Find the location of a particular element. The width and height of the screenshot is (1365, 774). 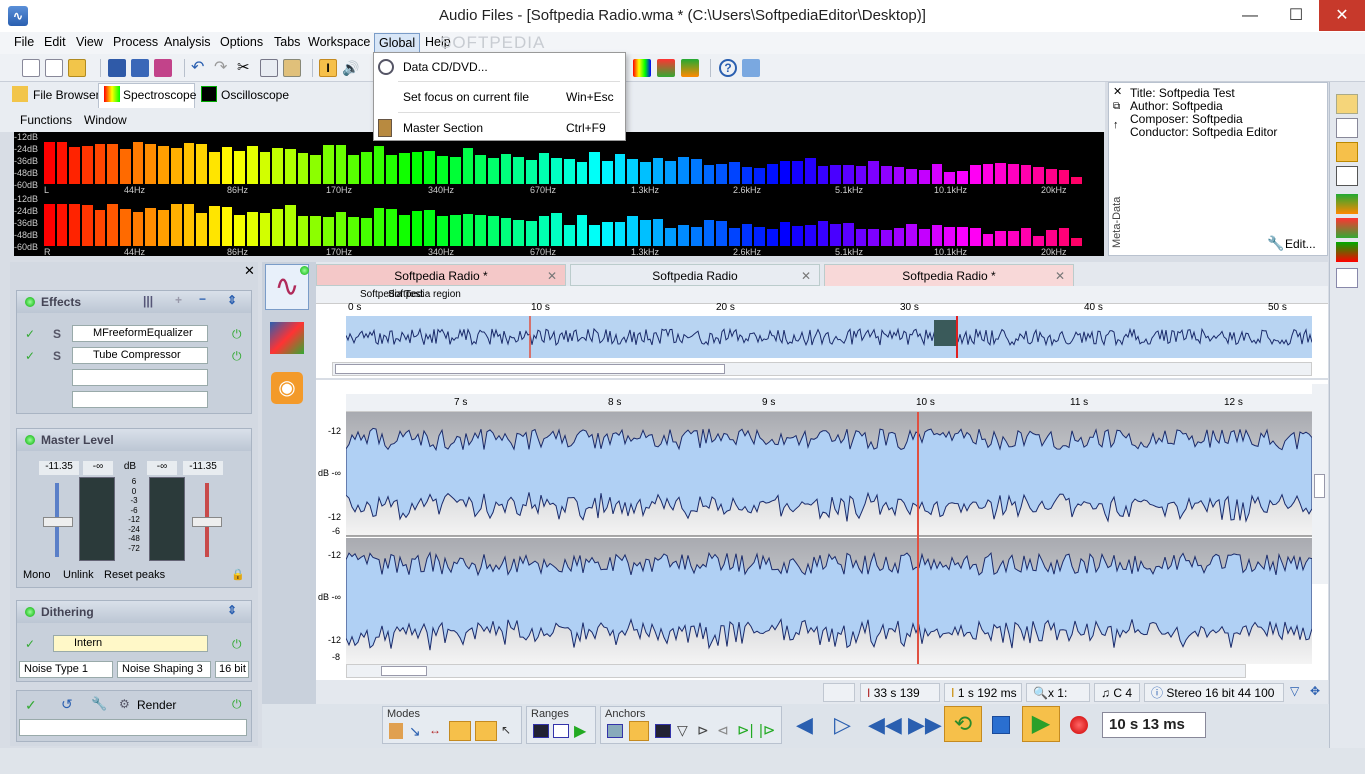

new-copy-icon is located at coordinates (54, 68).